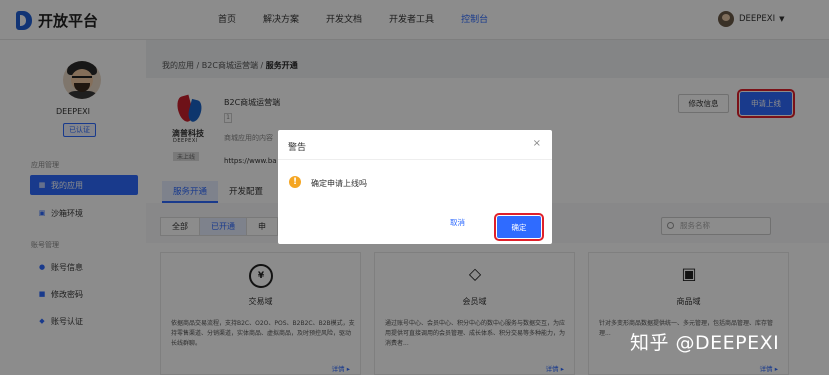 The width and height of the screenshot is (829, 375). What do you see at coordinates (519, 227) in the screenshot?
I see `confirm-button: 确定` at bounding box center [519, 227].